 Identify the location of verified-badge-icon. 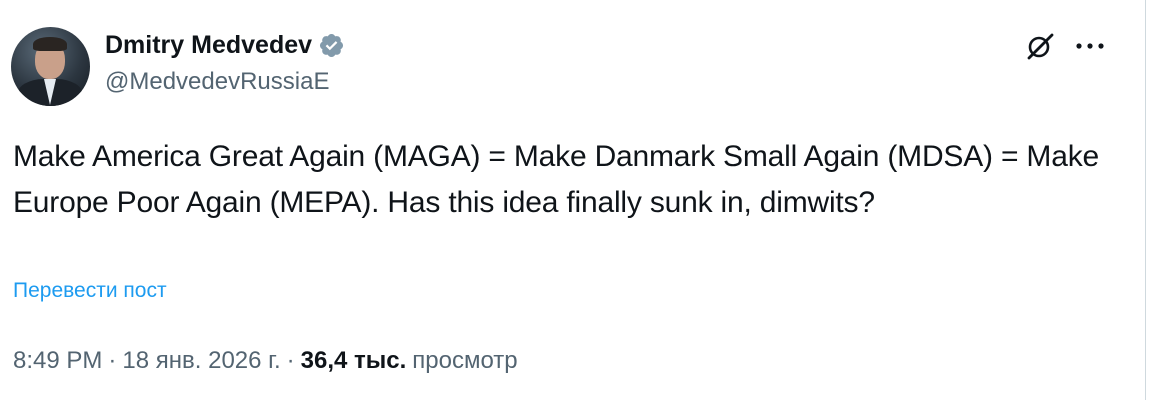
(331, 45).